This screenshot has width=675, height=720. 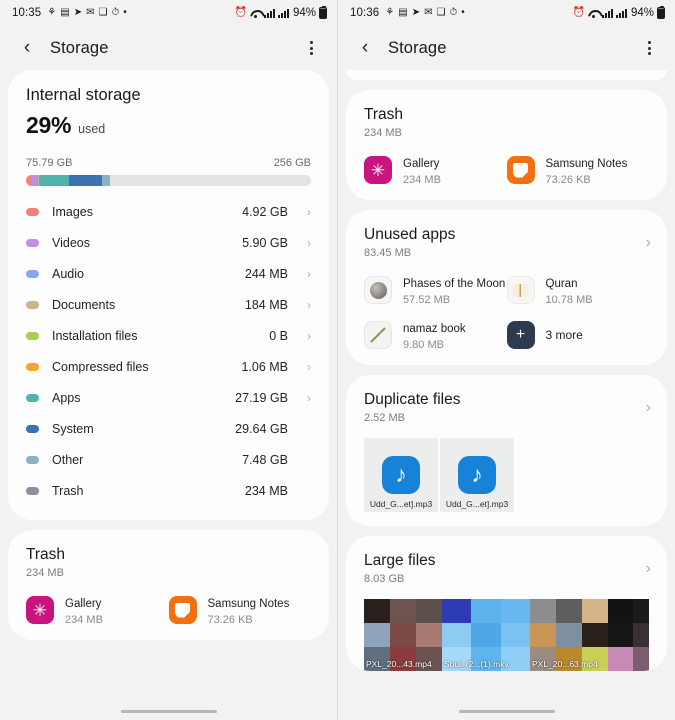 What do you see at coordinates (506, 122) in the screenshot?
I see `trash-header: Trash 234 MB` at bounding box center [506, 122].